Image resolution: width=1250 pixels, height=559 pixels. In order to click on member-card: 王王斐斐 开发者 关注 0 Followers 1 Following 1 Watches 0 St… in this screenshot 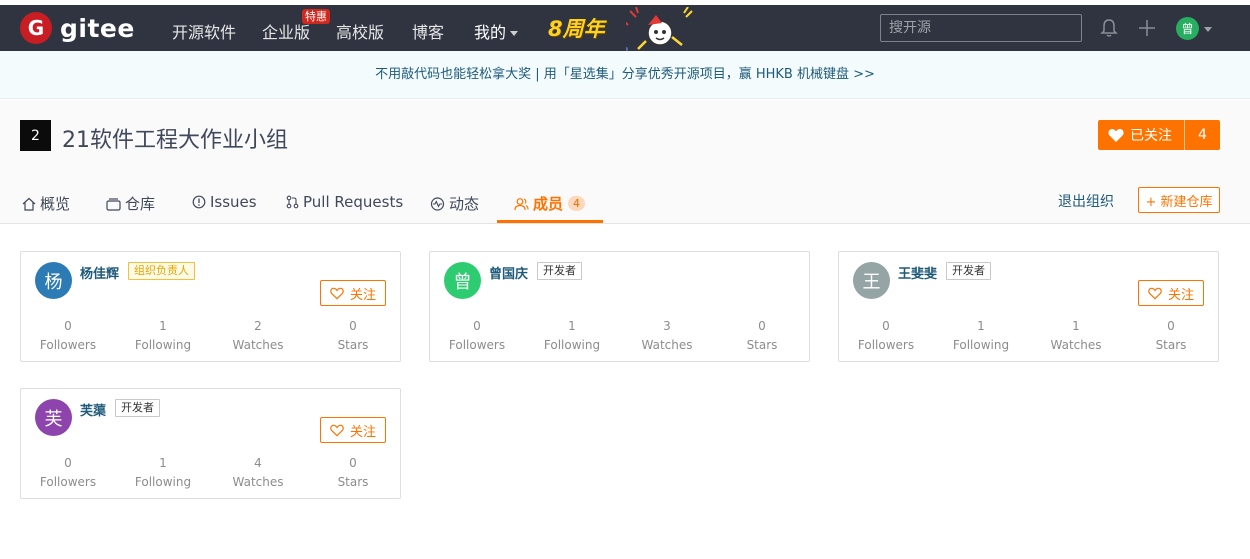, I will do `click(1028, 306)`.